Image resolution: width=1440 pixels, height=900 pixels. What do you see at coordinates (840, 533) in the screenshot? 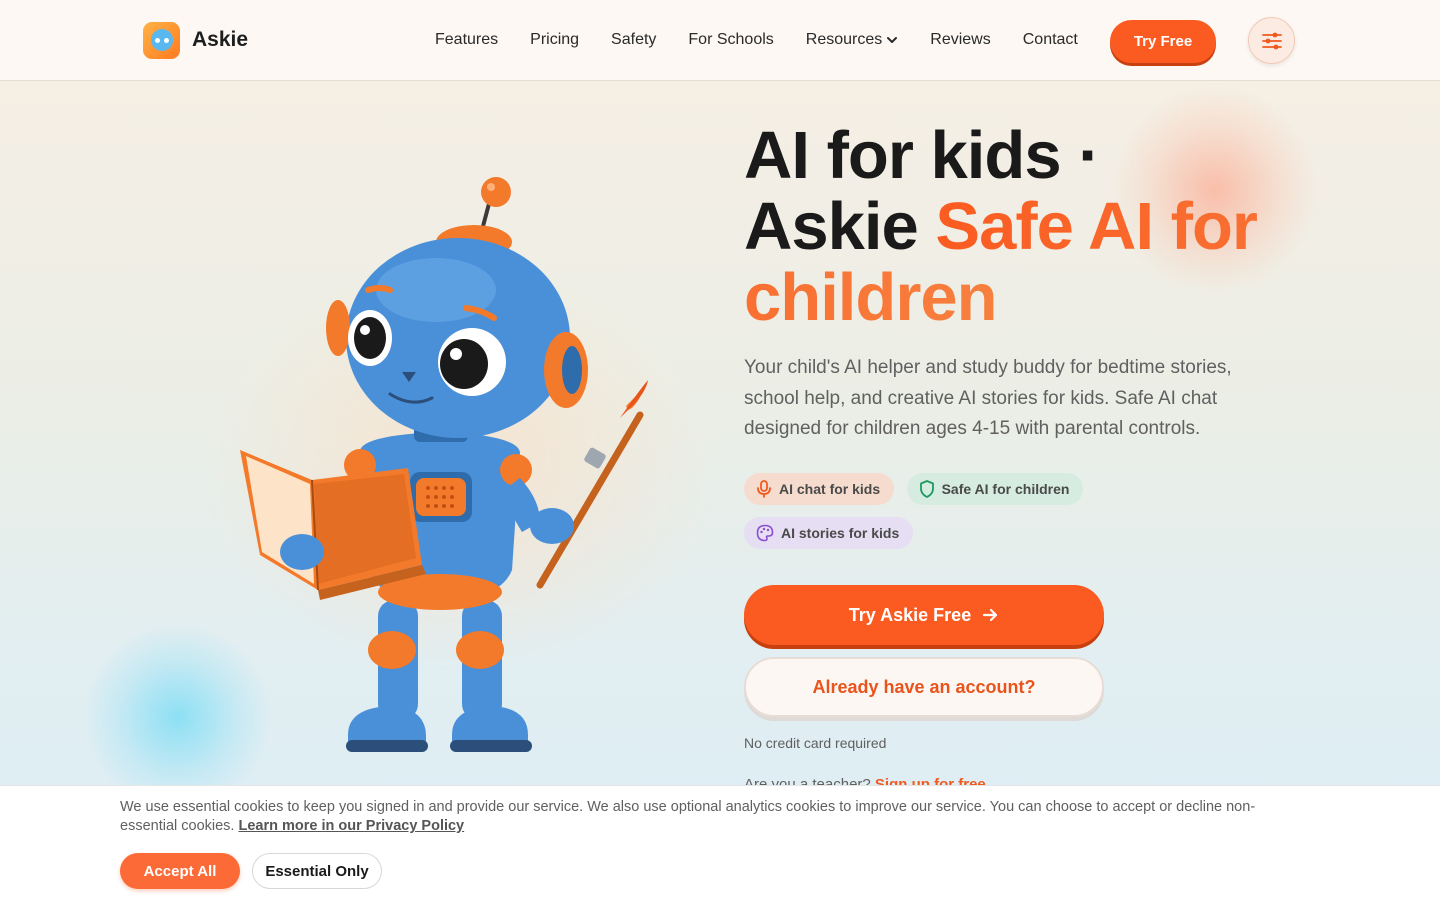
I see `chip-ai-stories-label: AI stories for kids` at bounding box center [840, 533].